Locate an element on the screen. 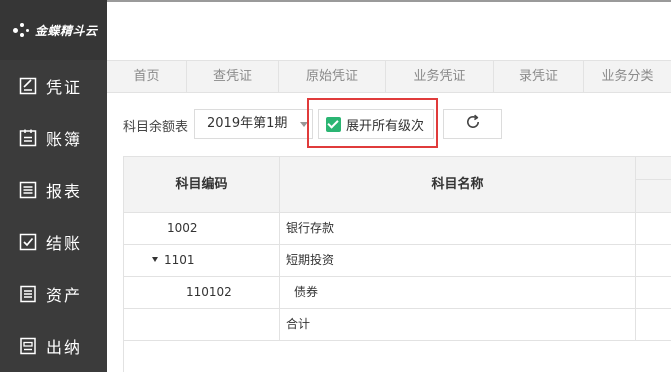  account-name: 合计 is located at coordinates (458, 324).